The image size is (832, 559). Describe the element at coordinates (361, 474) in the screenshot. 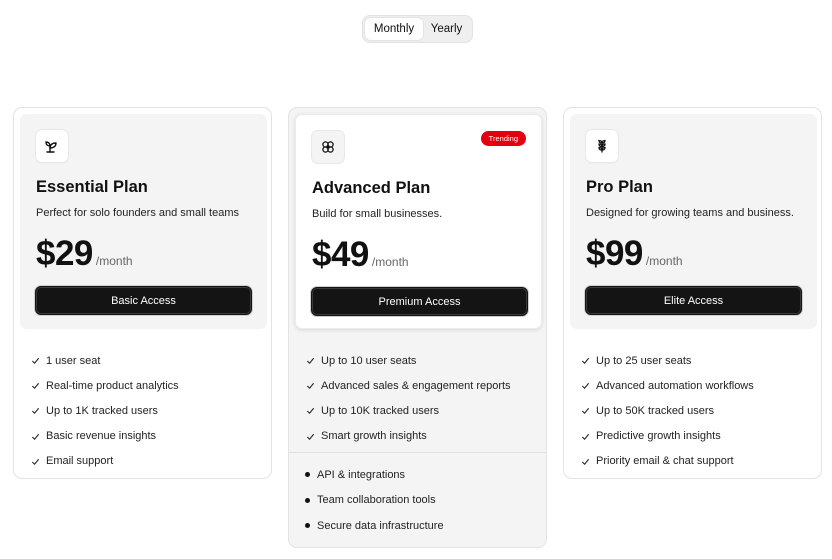

I see `extra-label: API & integrations` at that location.